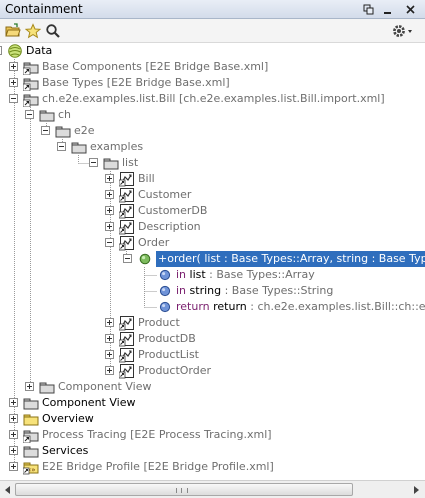 The height and width of the screenshot is (498, 425). I want to click on scroll-right-arrow-icon, so click(416, 490).